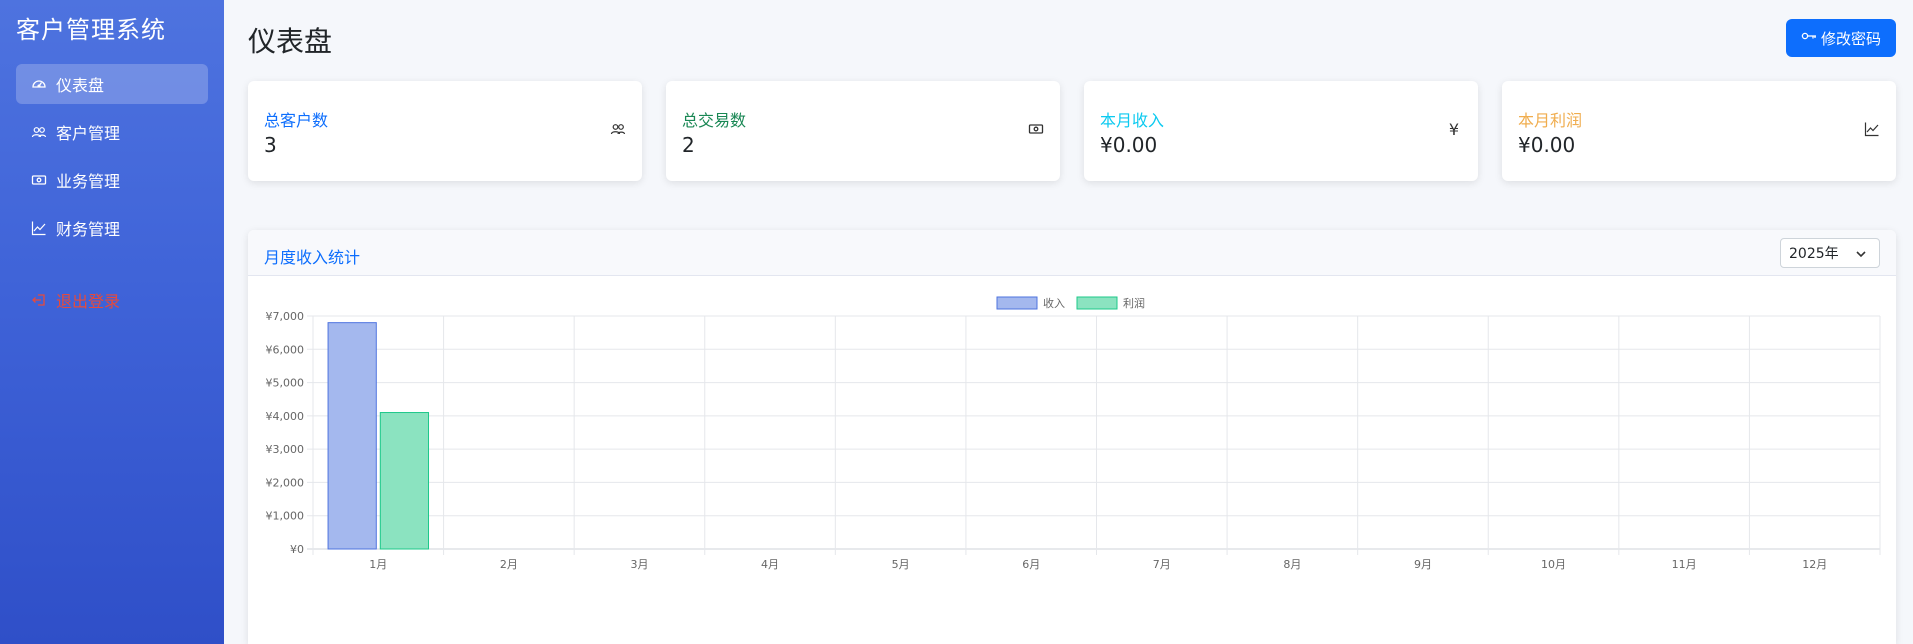 This screenshot has height=644, width=1913. I want to click on sidebar-item-dashboard: 仪表盘, so click(112, 84).